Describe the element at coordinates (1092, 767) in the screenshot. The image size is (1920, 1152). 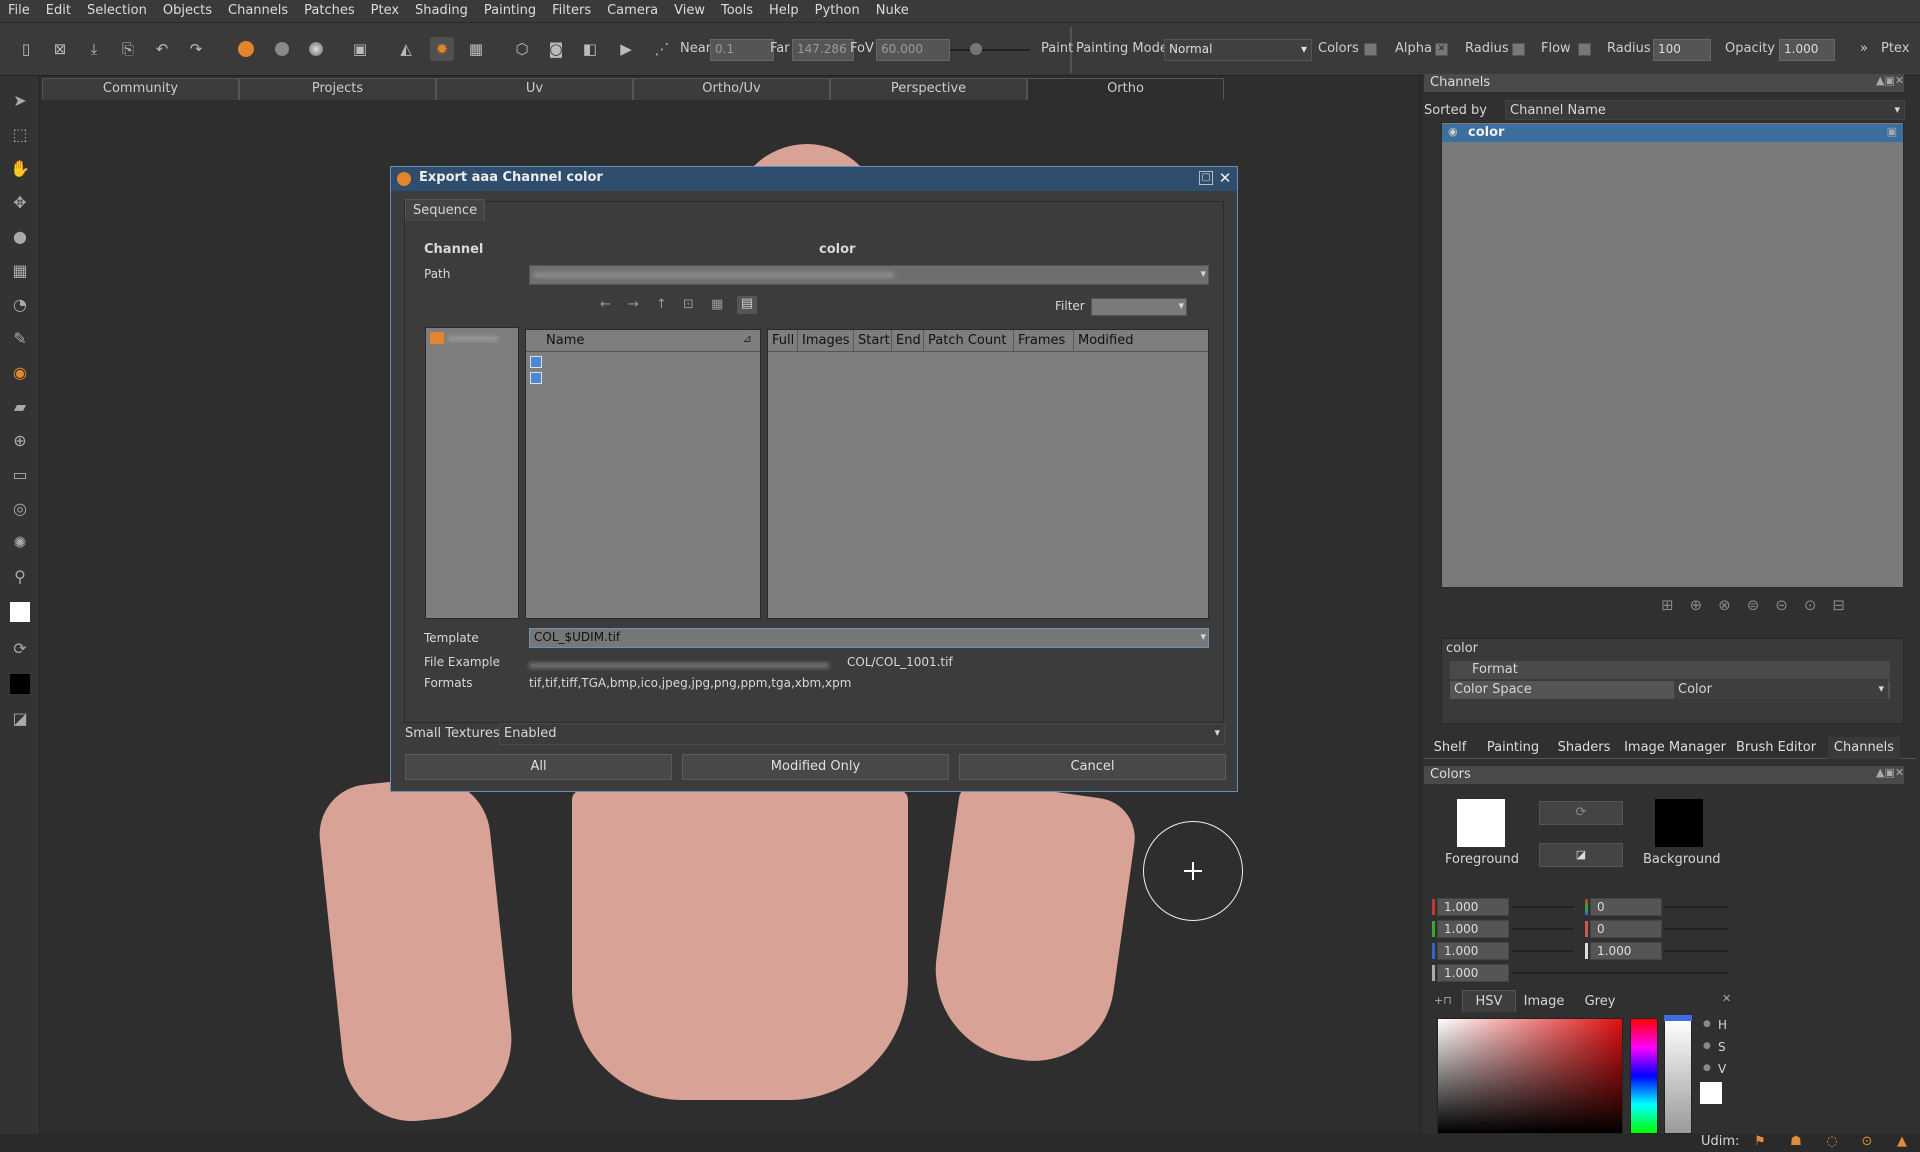
I see `cancel-button: Cancel` at that location.